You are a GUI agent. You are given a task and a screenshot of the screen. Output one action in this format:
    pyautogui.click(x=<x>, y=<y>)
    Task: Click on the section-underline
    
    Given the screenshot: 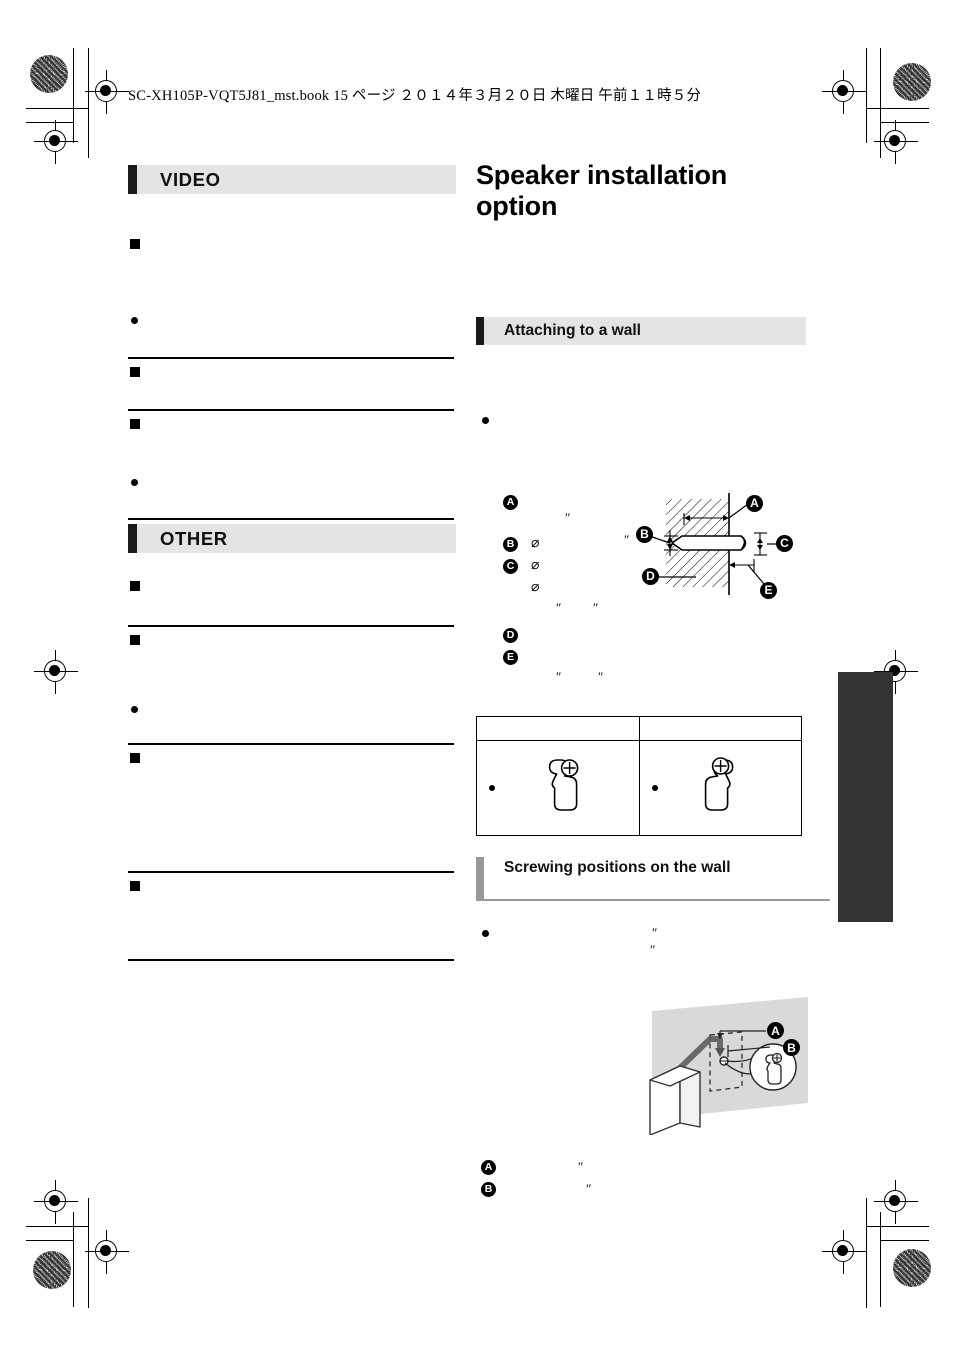 What is the action you would take?
    pyautogui.click(x=653, y=899)
    